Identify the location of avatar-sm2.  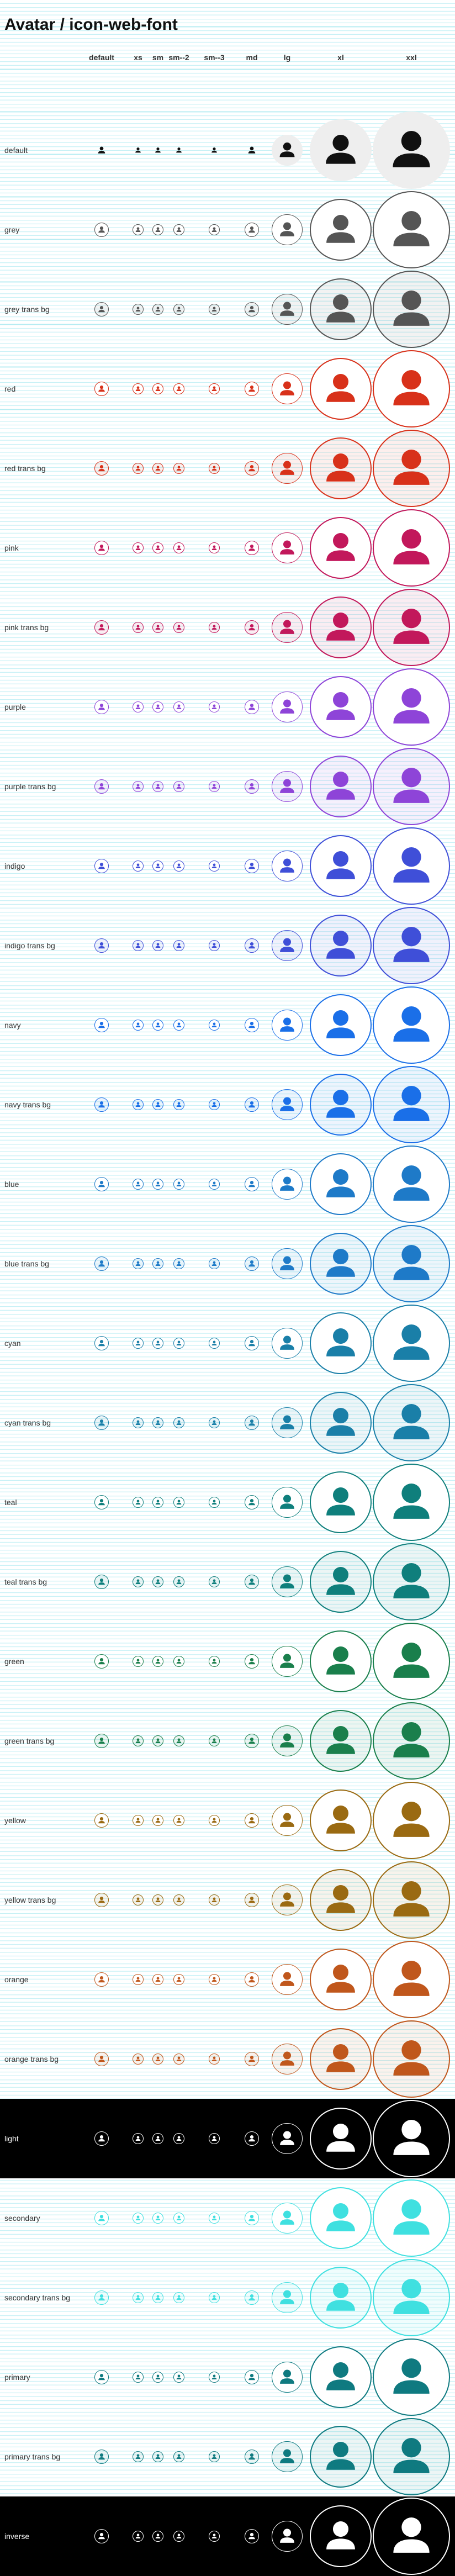
(178, 2536).